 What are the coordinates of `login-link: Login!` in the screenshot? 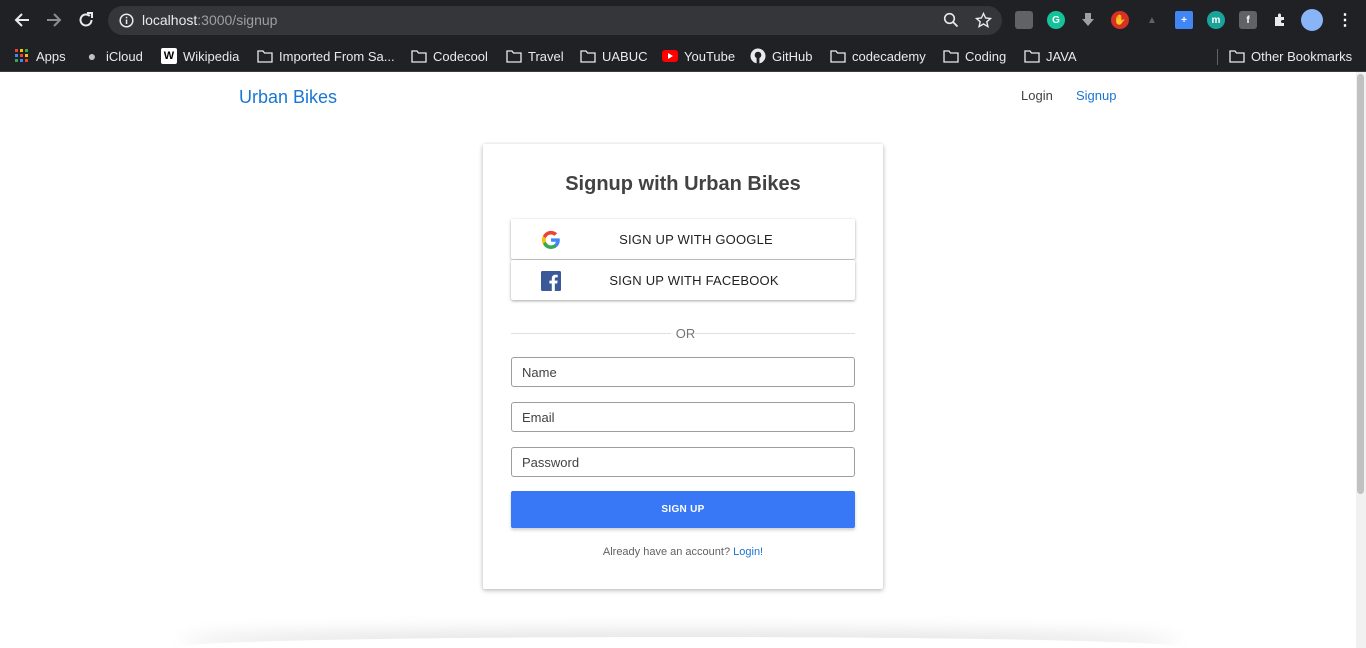 It's located at (748, 552).